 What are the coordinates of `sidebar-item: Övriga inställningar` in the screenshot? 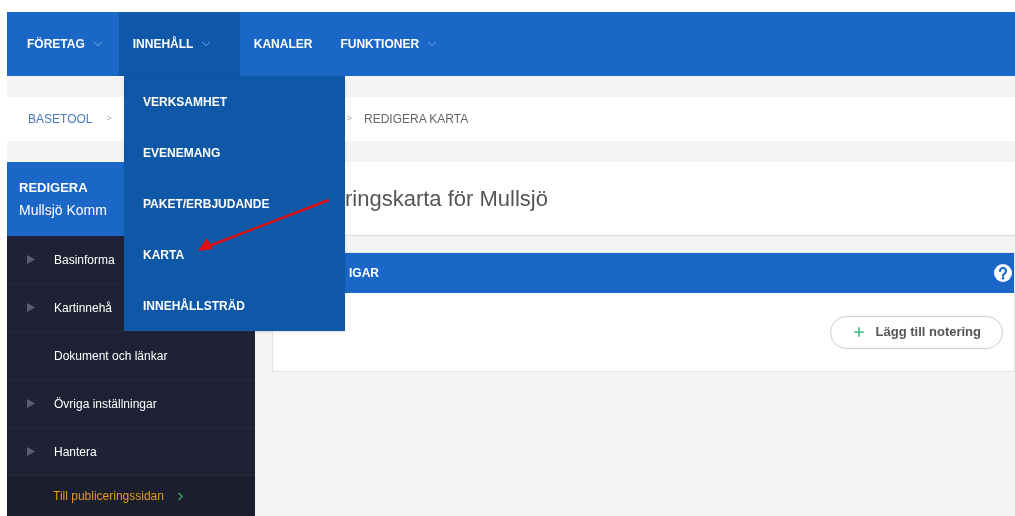 It's located at (131, 404).